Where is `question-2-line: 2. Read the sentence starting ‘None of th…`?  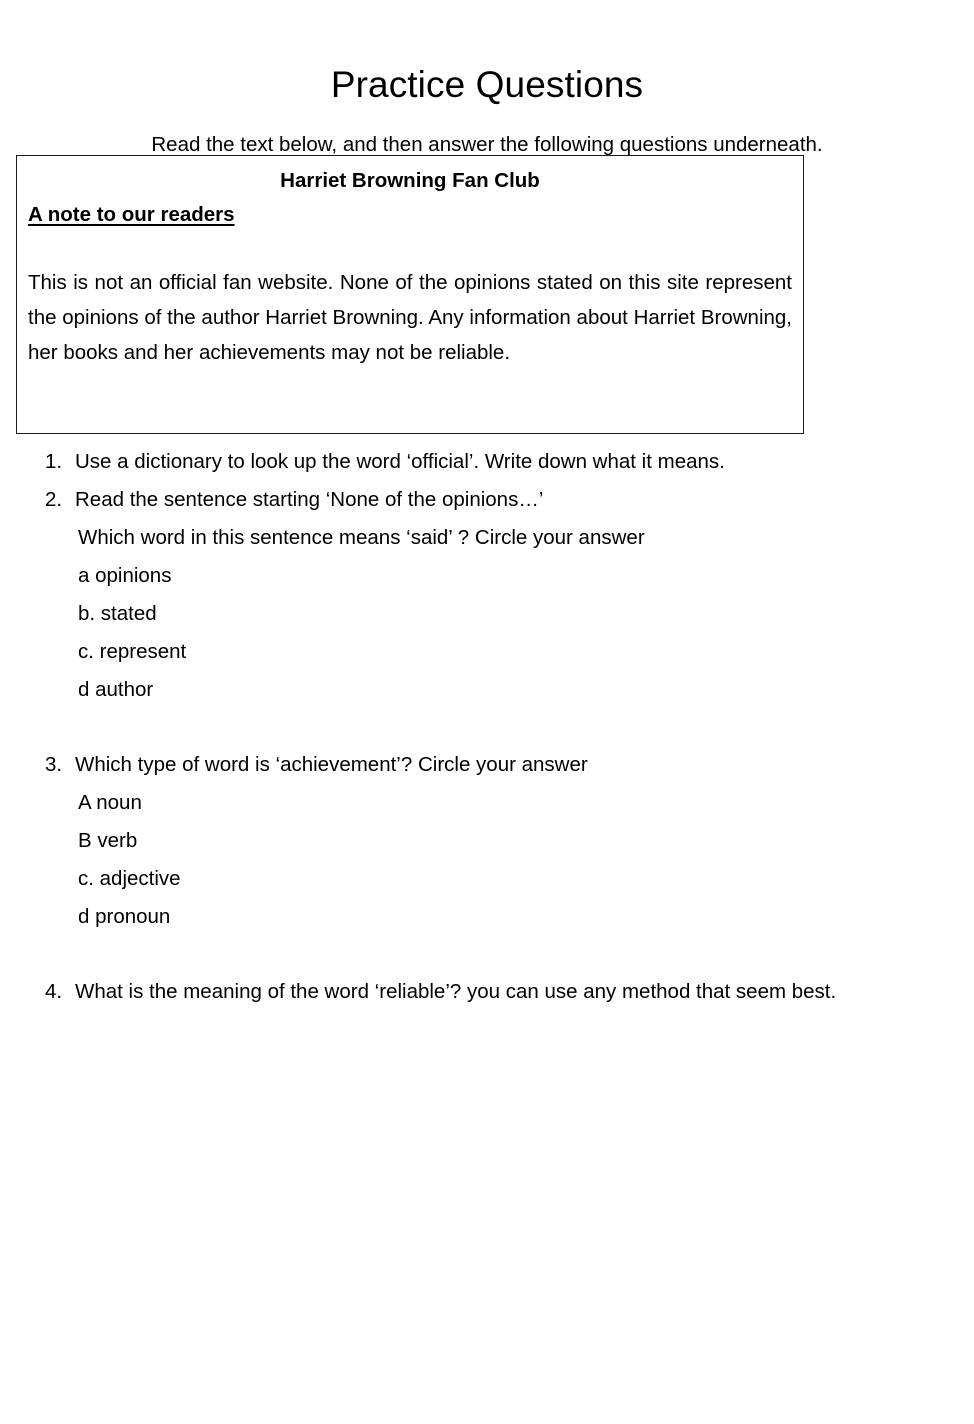
question-2-line: 2. Read the sentence starting ‘None of th… is located at coordinates (487, 500).